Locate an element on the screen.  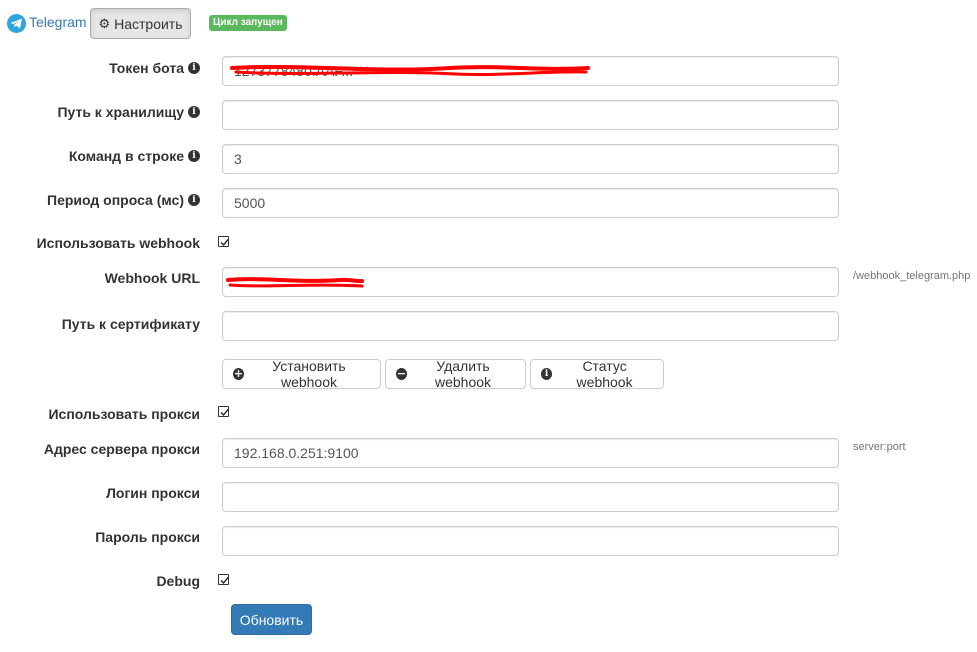
storage-path-label: Путь к хранилищу i is located at coordinates (128, 112).